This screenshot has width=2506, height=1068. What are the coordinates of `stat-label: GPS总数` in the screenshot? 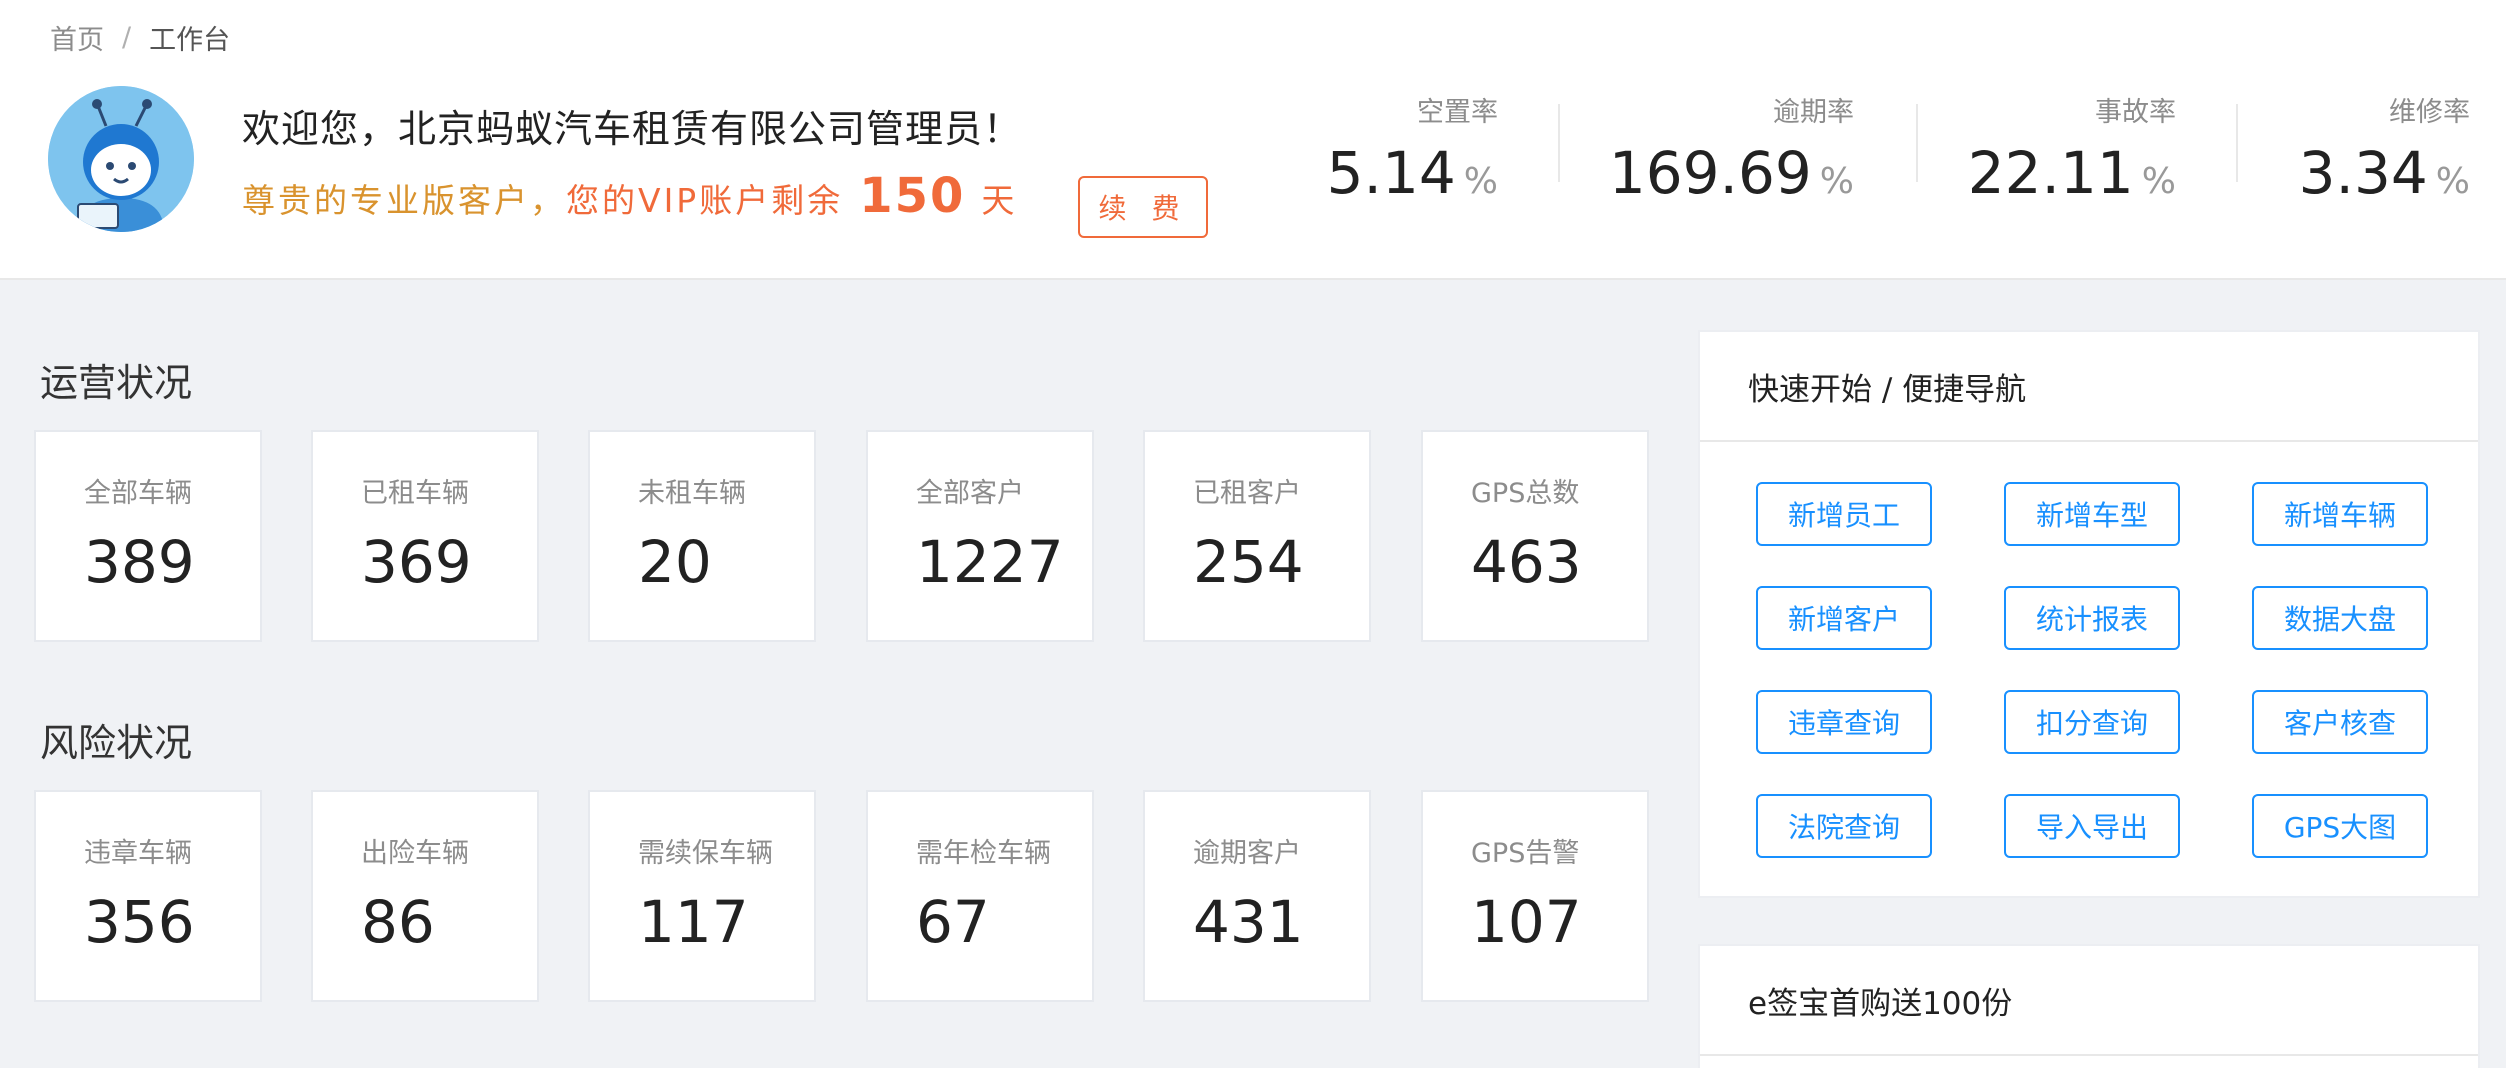 It's located at (1525, 493).